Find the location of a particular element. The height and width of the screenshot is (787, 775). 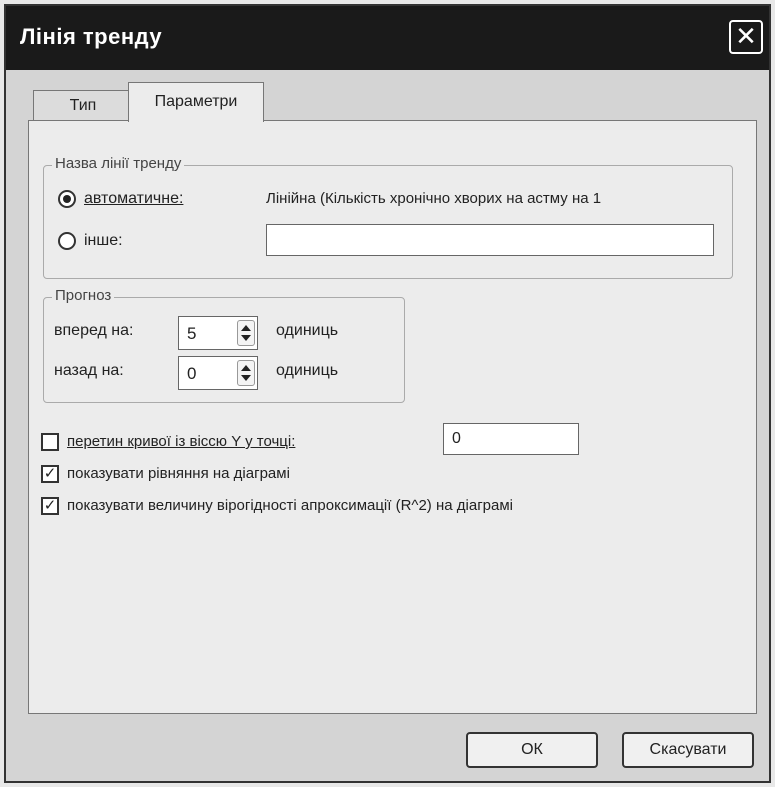

intercept-label: перетин кривої із віссю Y у точці: is located at coordinates (181, 441).